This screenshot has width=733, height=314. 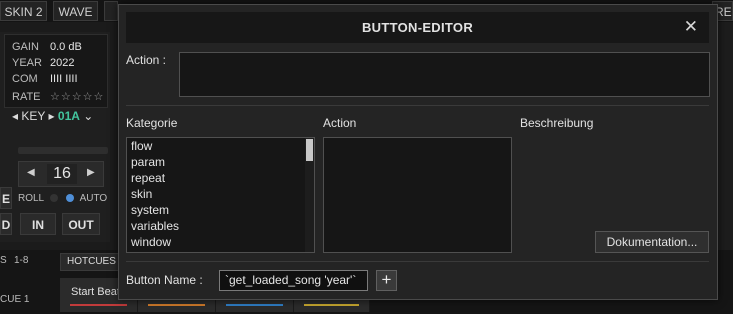 I want to click on add-button: +, so click(x=386, y=280).